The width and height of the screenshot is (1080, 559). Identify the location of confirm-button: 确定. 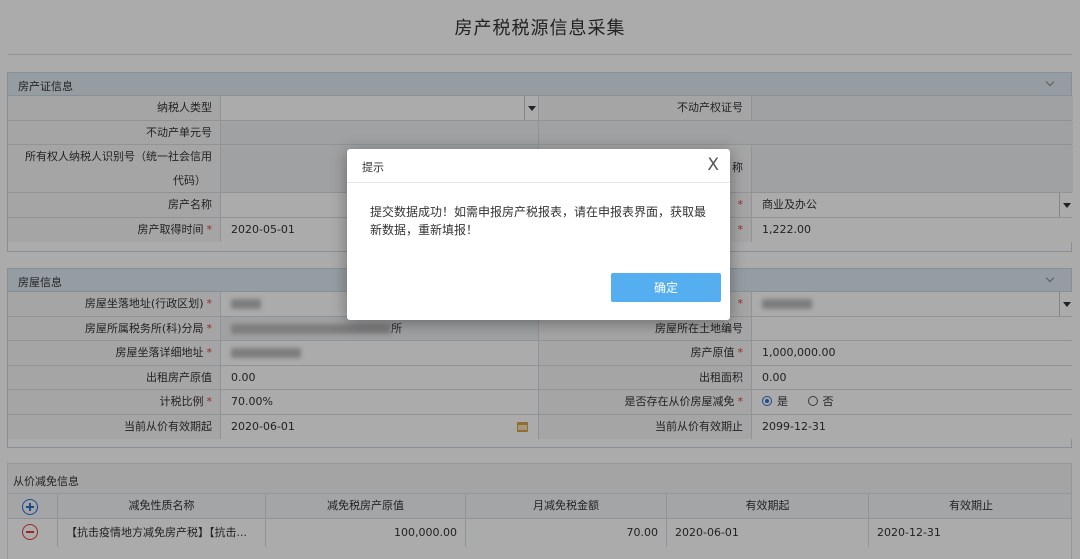
(666, 287).